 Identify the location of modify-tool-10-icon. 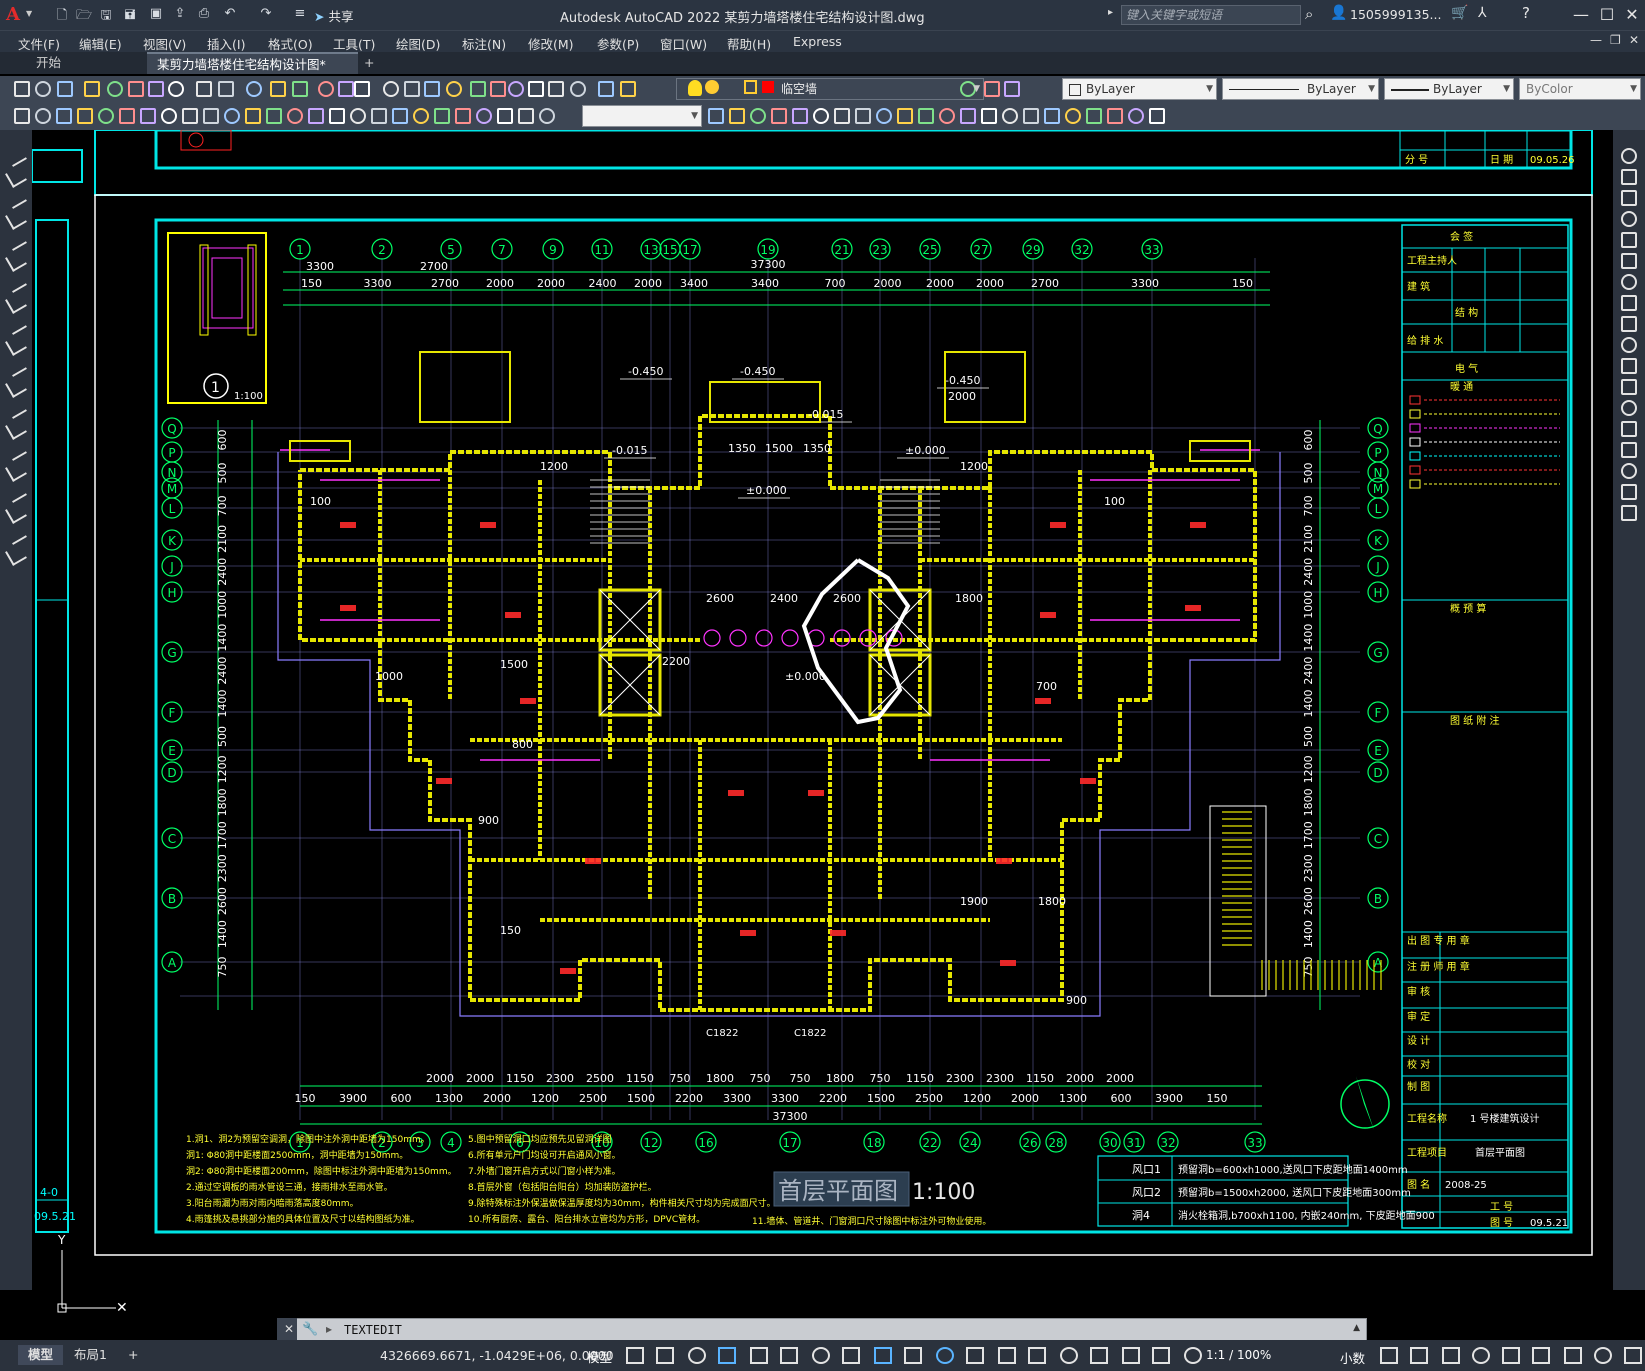
(1629, 366).